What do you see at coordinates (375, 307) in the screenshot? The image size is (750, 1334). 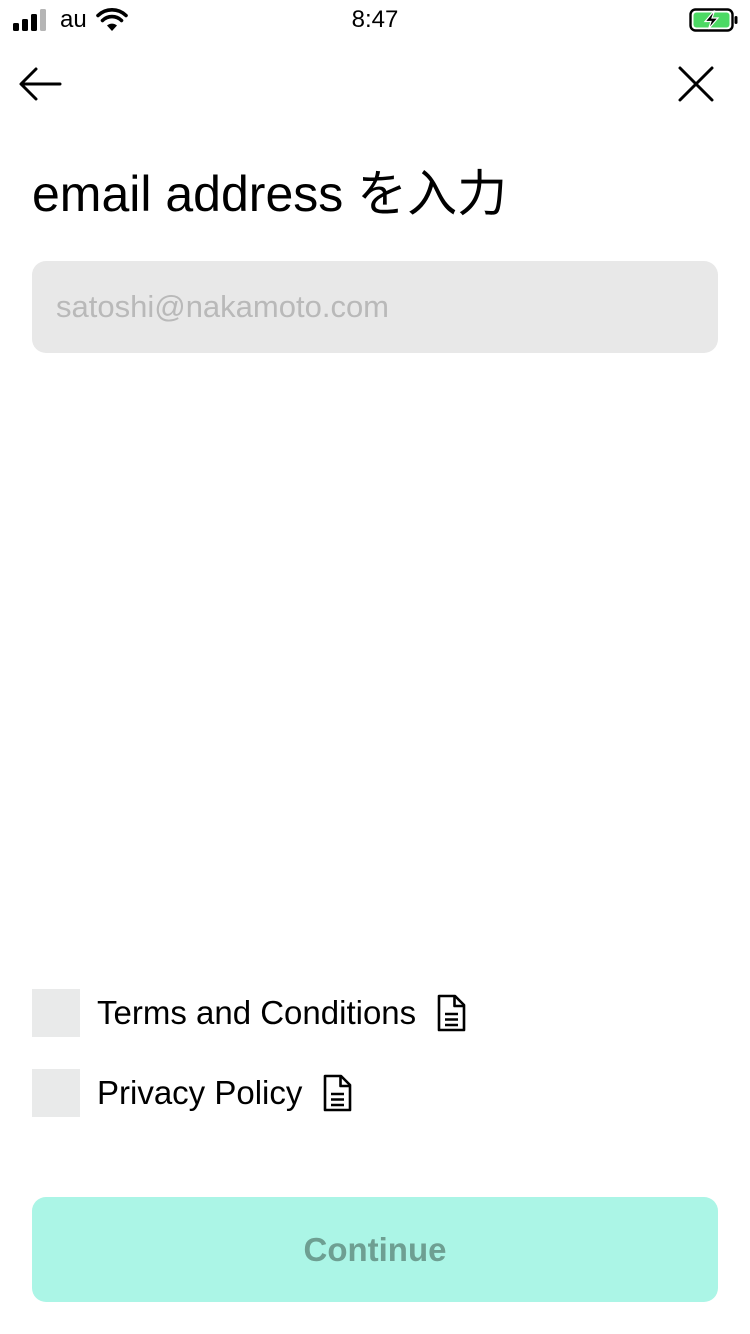 I see `email-field` at bounding box center [375, 307].